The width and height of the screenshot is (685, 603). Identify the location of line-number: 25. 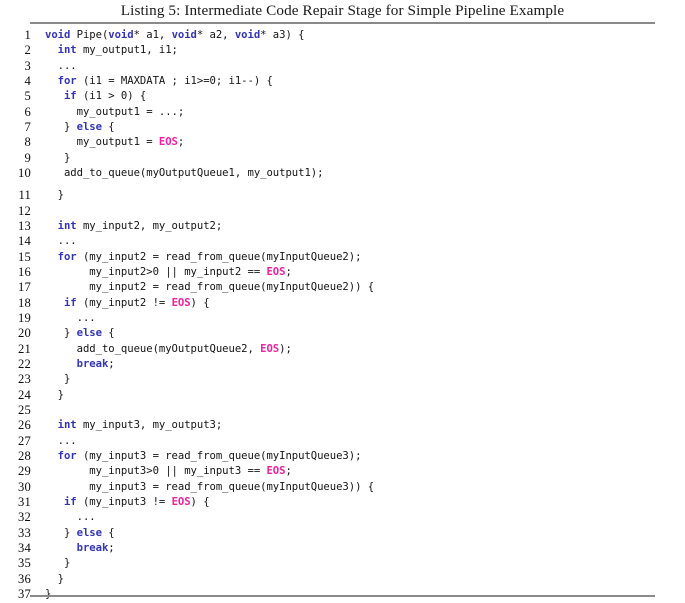
(24, 410).